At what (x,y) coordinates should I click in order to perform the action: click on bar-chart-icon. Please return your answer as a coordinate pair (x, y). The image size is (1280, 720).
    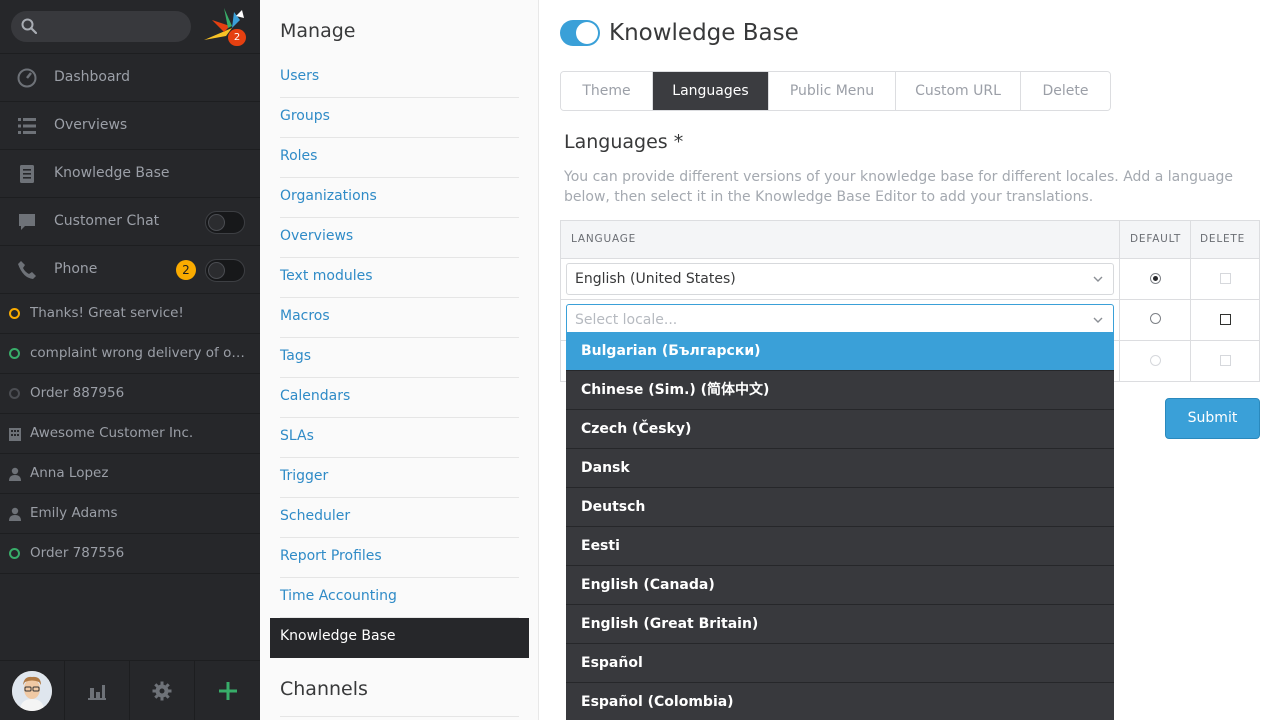
    Looking at the image, I should click on (97, 692).